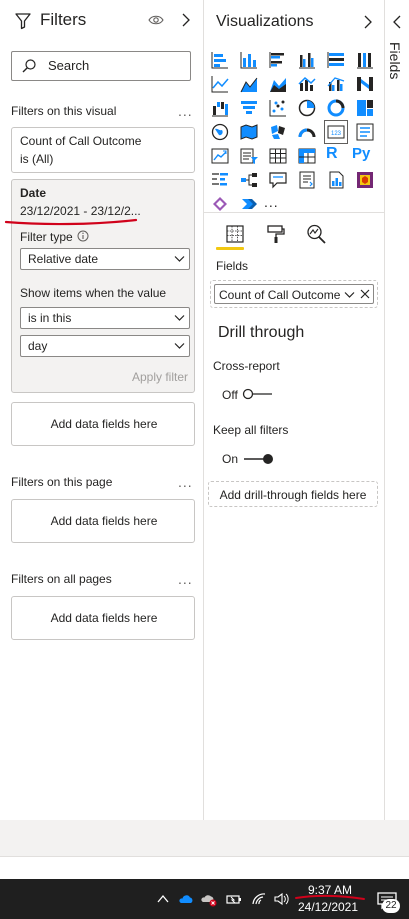 The width and height of the screenshot is (409, 919). Describe the element at coordinates (235, 234) in the screenshot. I see `fields-tab-icon` at that location.